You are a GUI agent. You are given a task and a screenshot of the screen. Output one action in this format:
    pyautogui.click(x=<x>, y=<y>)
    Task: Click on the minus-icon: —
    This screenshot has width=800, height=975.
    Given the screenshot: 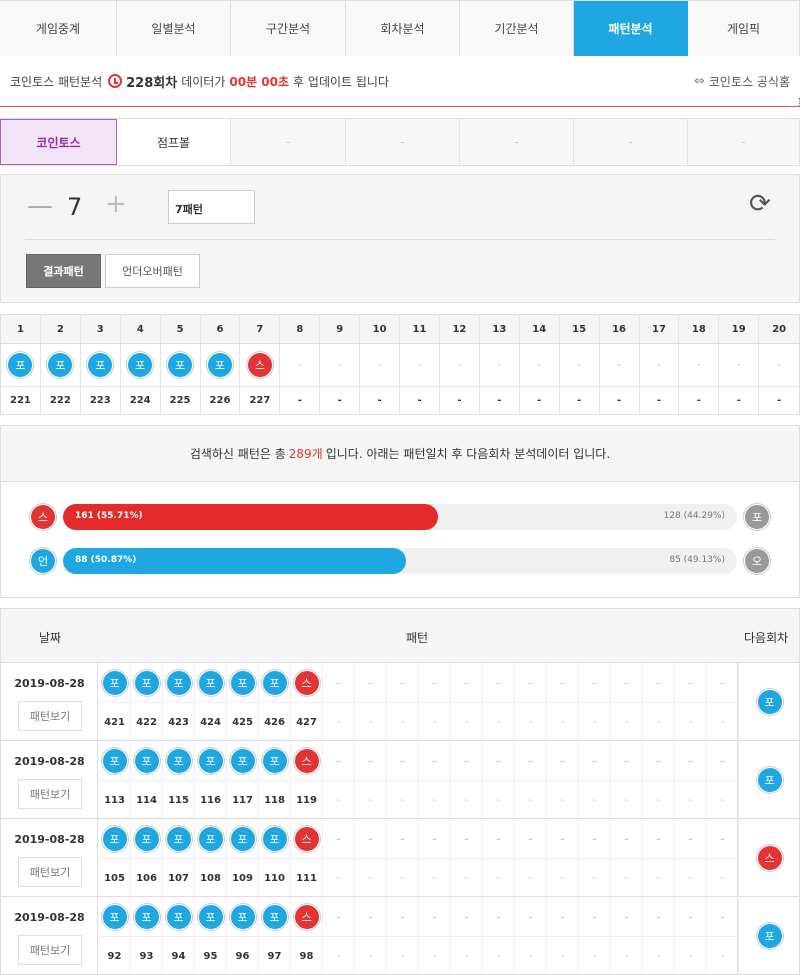 What is the action you would take?
    pyautogui.click(x=40, y=206)
    